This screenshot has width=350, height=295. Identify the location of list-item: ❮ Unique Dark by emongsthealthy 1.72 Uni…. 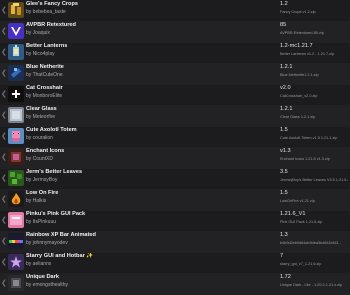
(175, 284).